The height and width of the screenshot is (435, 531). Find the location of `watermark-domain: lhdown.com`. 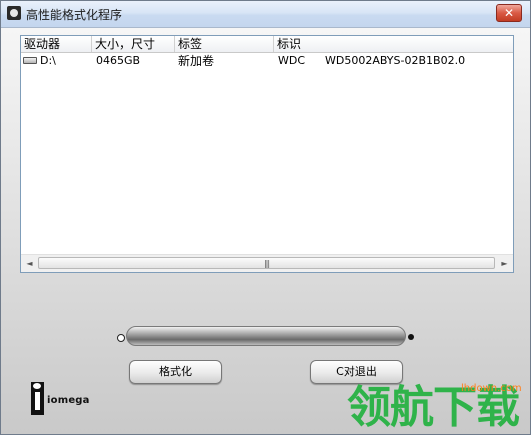

watermark-domain: lhdown.com is located at coordinates (491, 388).